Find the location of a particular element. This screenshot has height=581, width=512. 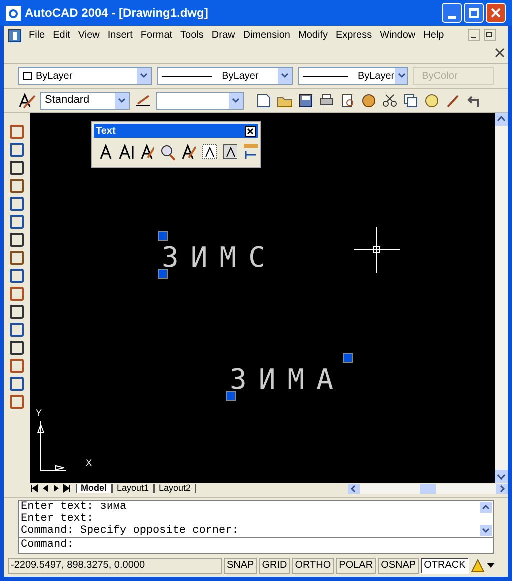

menu-item: Tools is located at coordinates (192, 35).